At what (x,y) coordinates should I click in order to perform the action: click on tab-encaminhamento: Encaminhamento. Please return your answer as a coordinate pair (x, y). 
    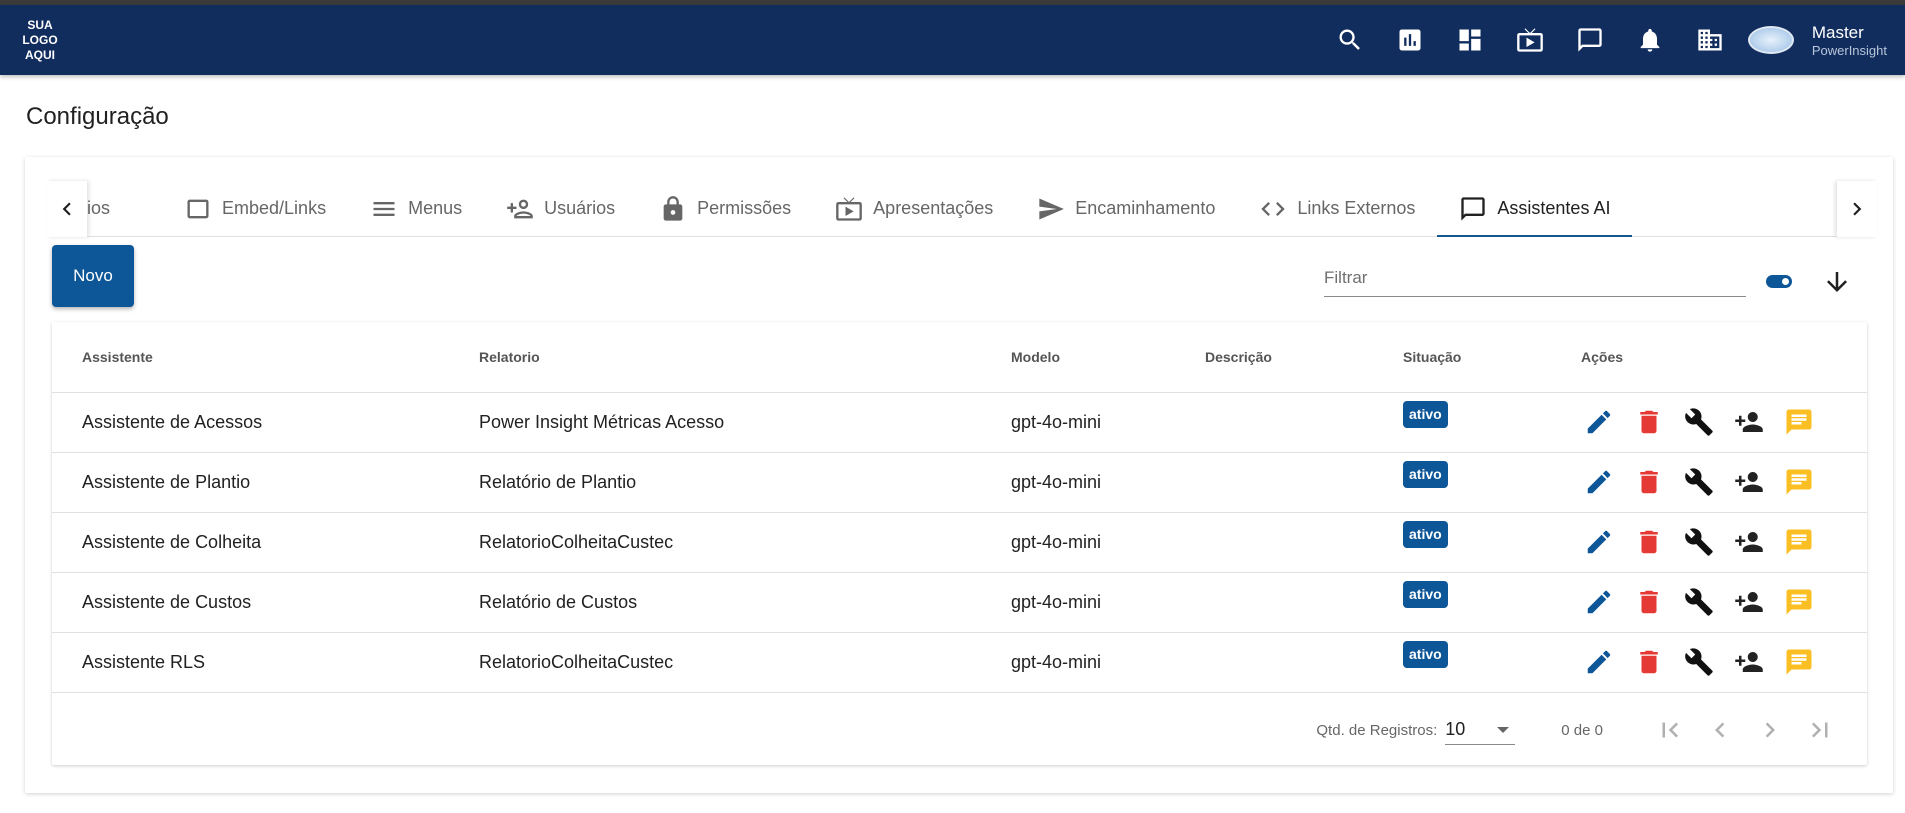
    Looking at the image, I should click on (1126, 209).